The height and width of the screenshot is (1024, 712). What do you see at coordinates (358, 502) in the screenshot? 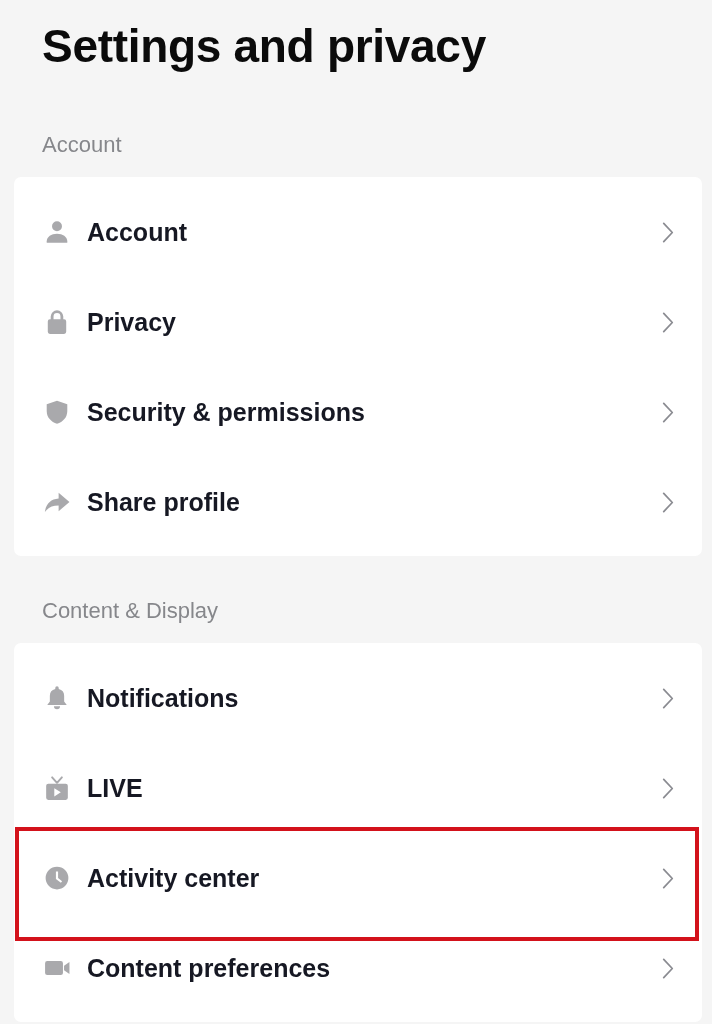
I see `settings-item: Share profile` at bounding box center [358, 502].